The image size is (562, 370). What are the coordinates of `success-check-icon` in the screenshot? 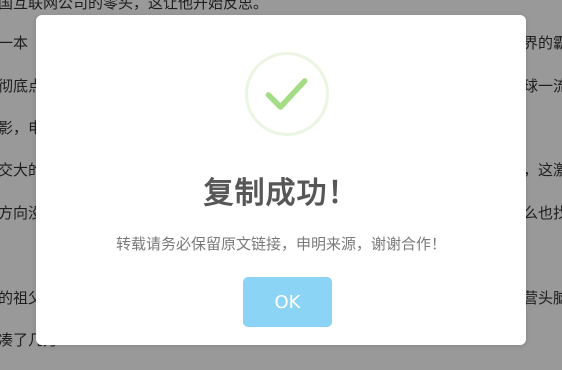 It's located at (287, 94).